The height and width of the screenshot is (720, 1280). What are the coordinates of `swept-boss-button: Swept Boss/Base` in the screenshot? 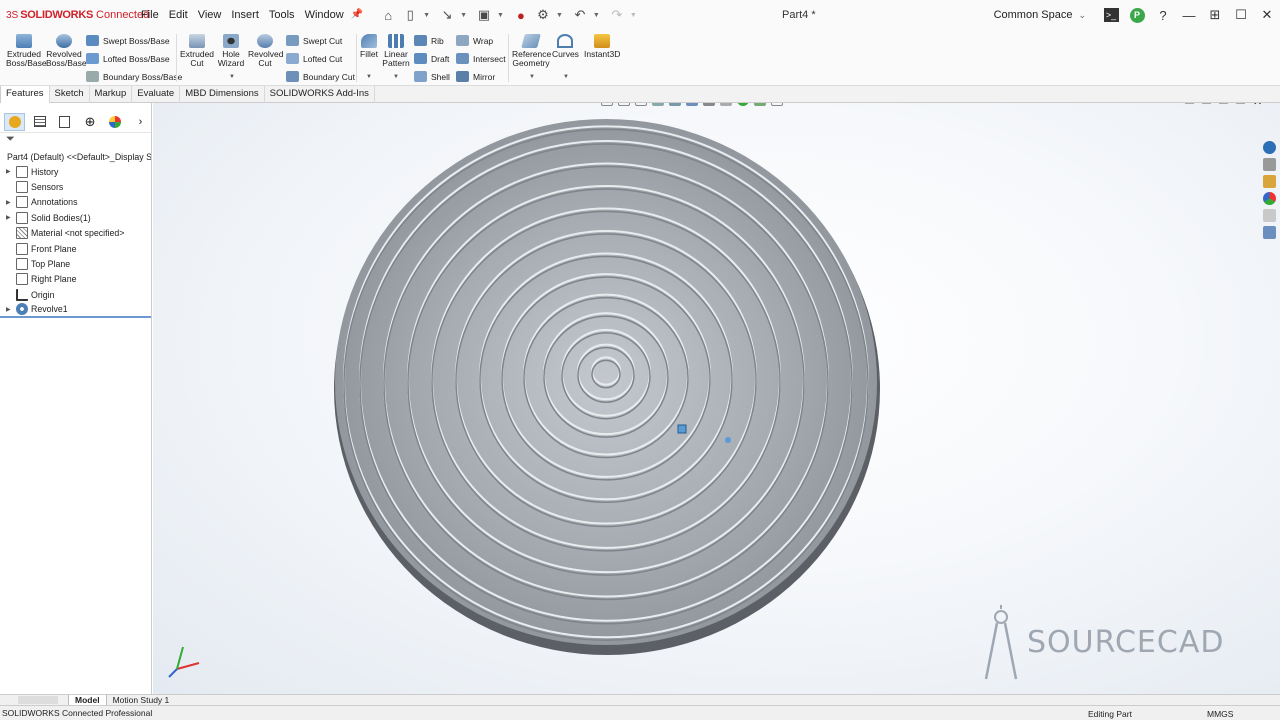 It's located at (128, 40).